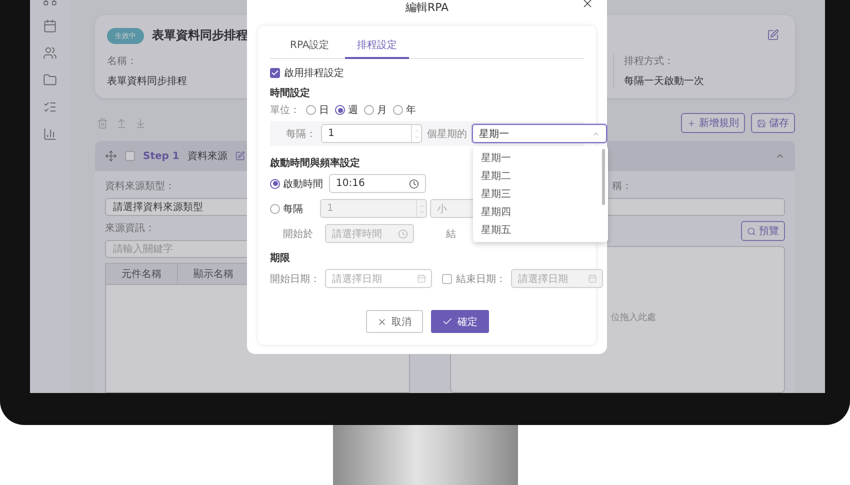 The image size is (850, 485). I want to click on every-label: 每隔：, so click(301, 134).